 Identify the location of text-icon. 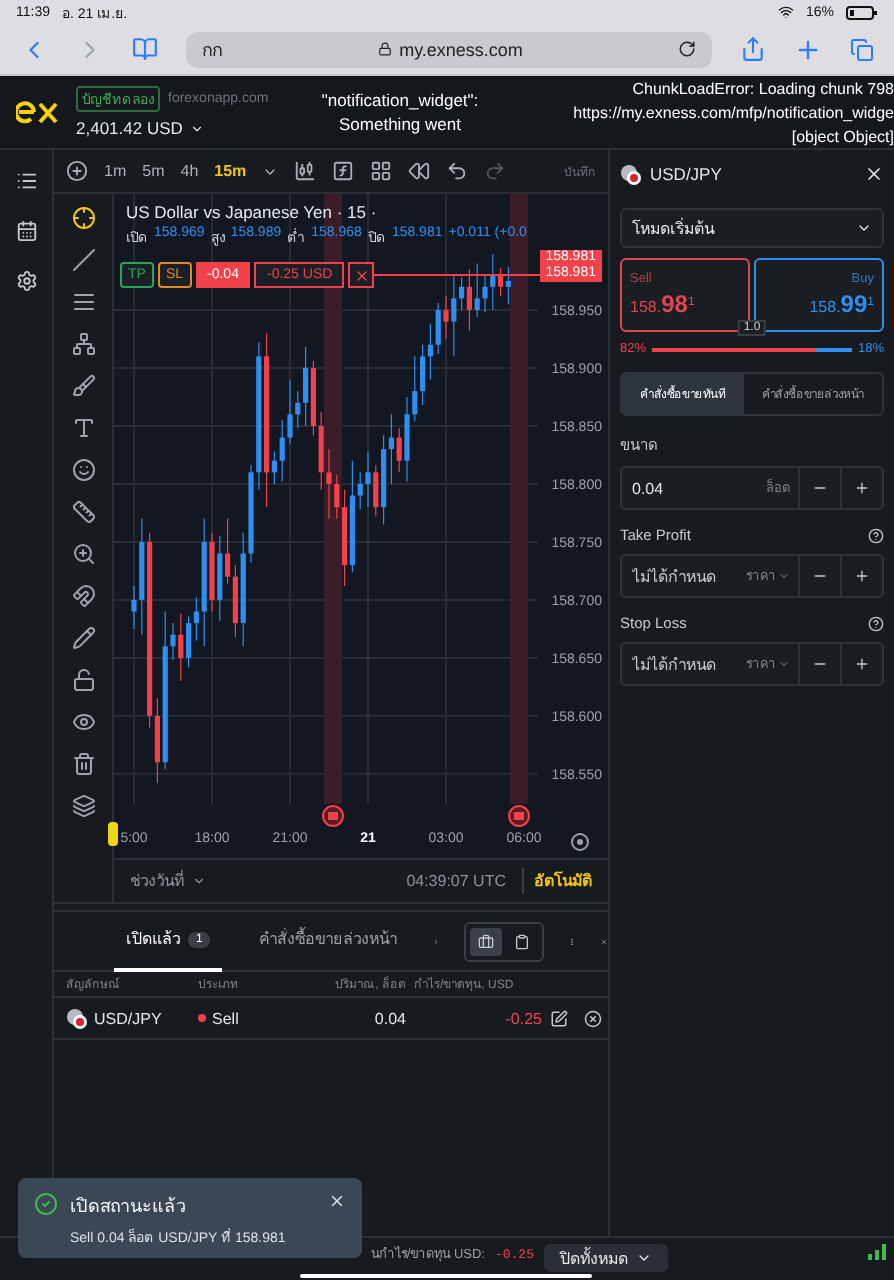
(83, 428).